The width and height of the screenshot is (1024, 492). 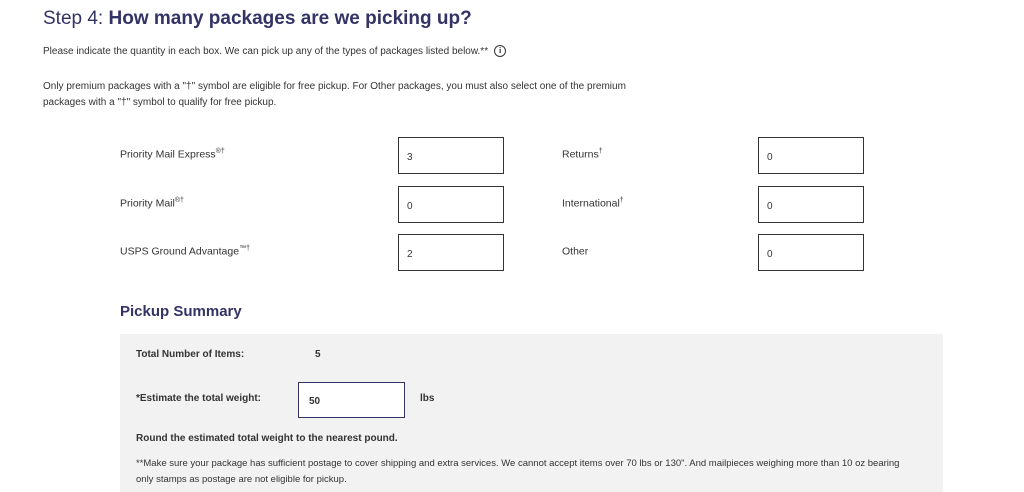 I want to click on label-other: Other, so click(x=575, y=251).